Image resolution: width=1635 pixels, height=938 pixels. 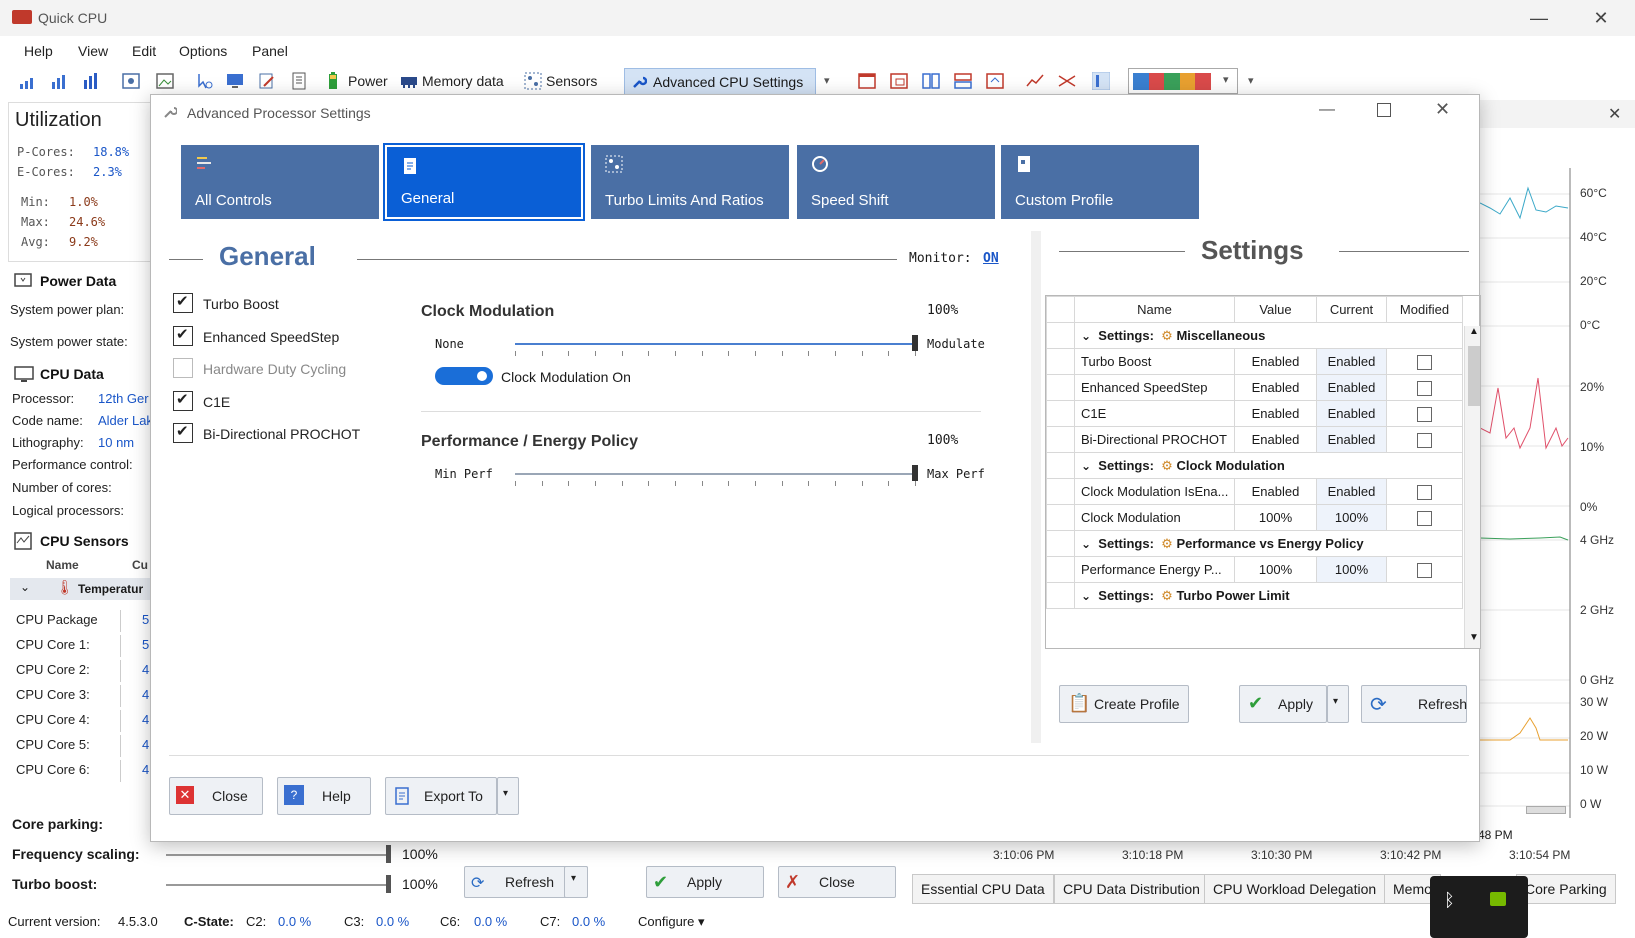 I want to click on menu-edit: Edit, so click(x=144, y=51).